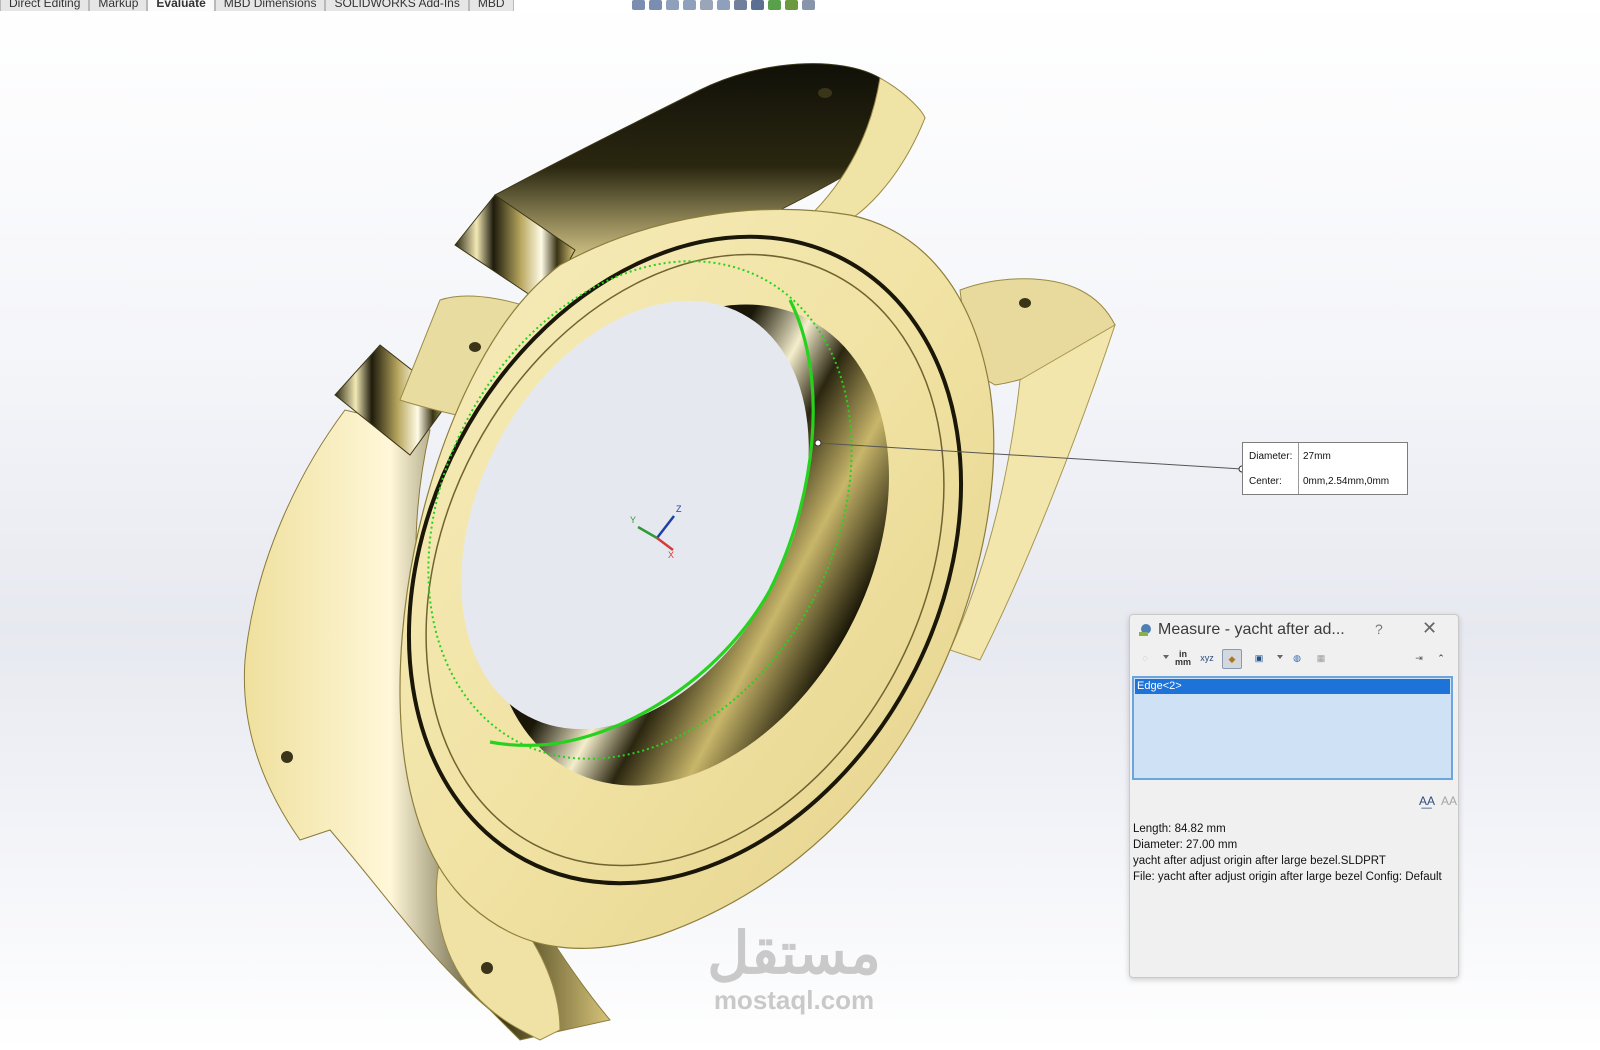  I want to click on close-icon: ✕, so click(1429, 628).